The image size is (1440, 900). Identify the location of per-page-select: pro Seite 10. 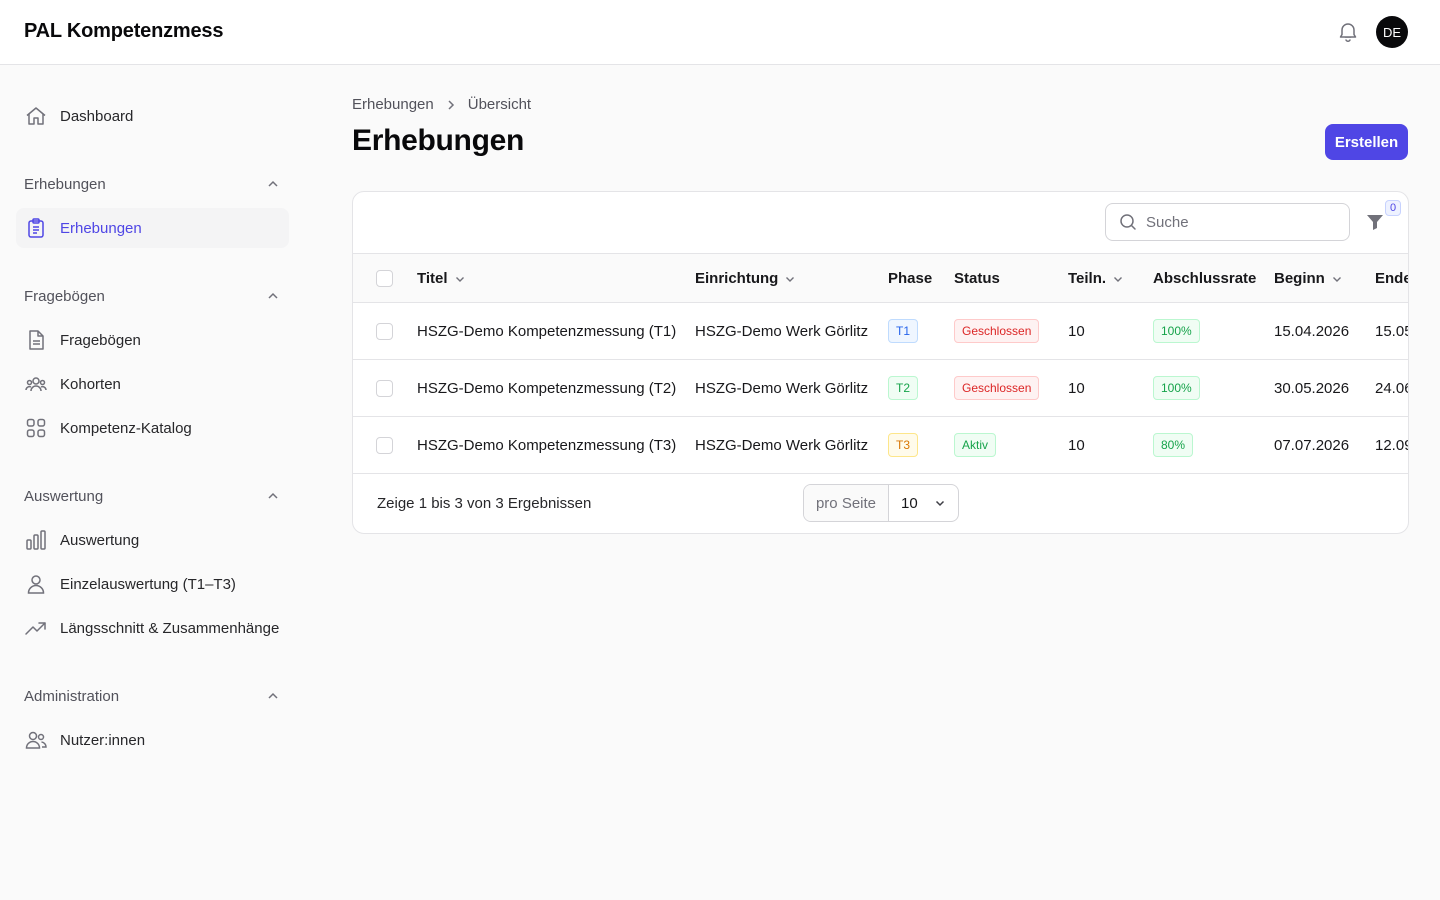
(881, 503).